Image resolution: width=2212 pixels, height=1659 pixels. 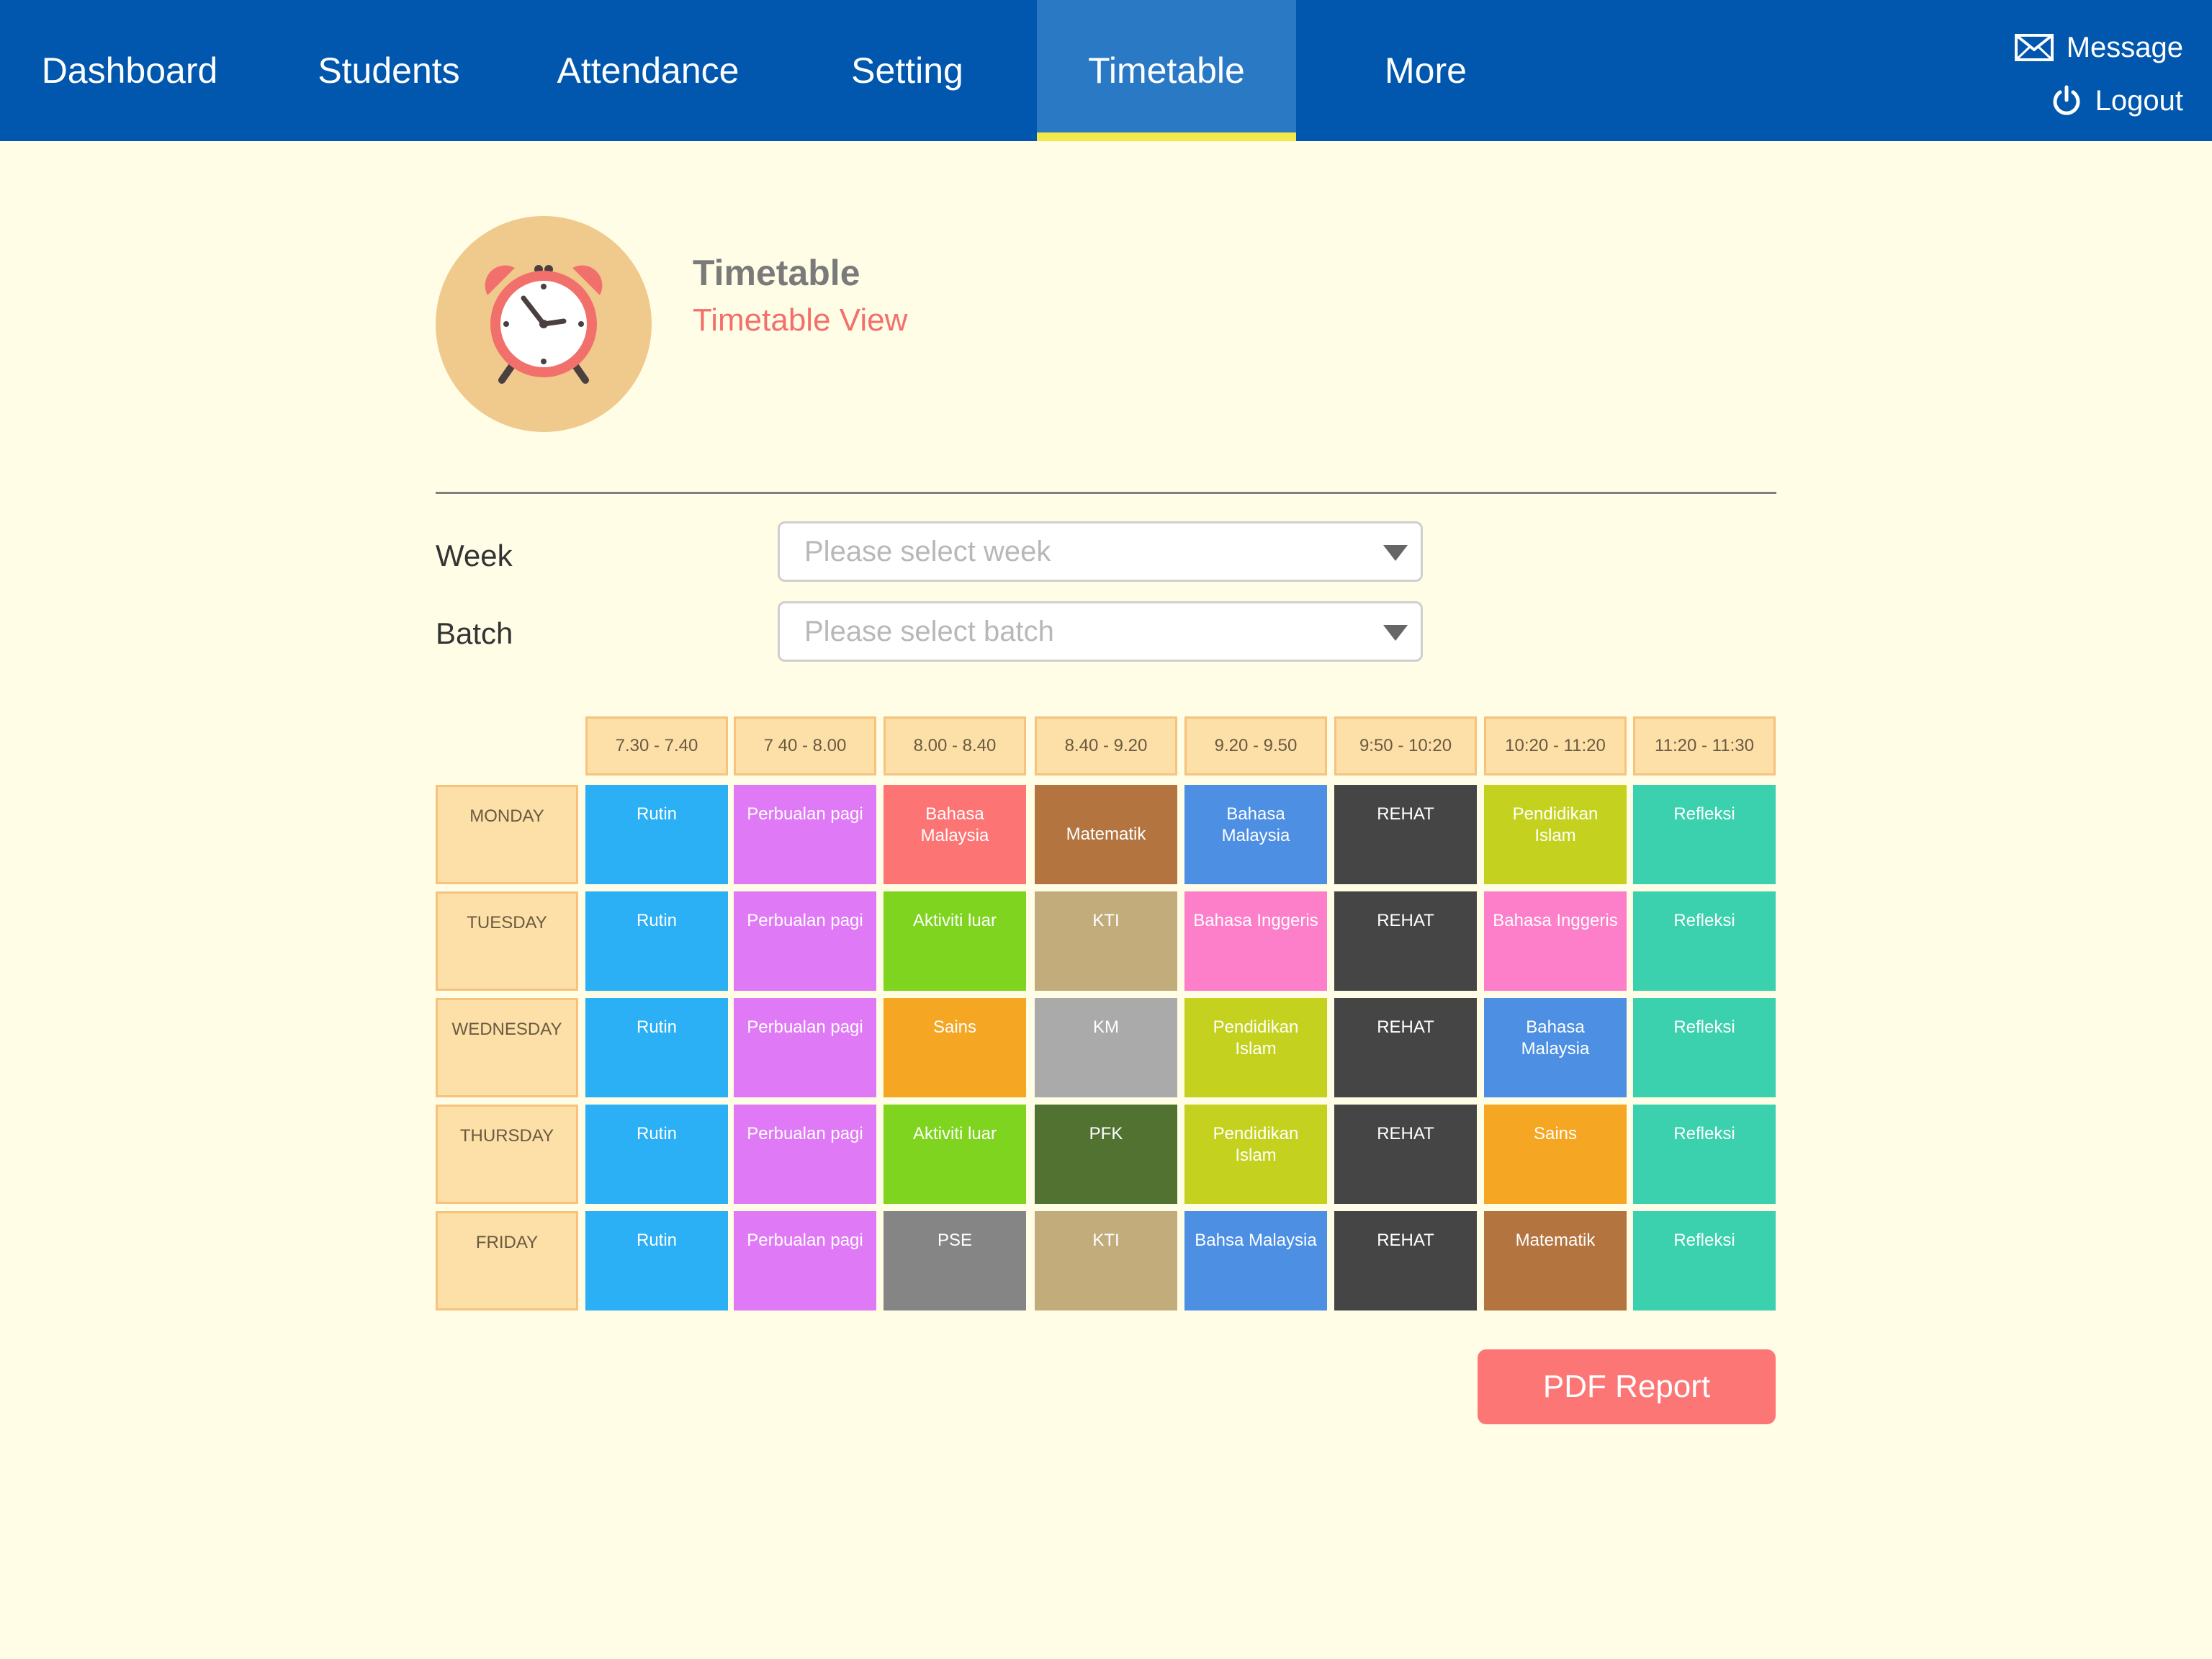 What do you see at coordinates (1426, 70) in the screenshot?
I see `nav-more: More` at bounding box center [1426, 70].